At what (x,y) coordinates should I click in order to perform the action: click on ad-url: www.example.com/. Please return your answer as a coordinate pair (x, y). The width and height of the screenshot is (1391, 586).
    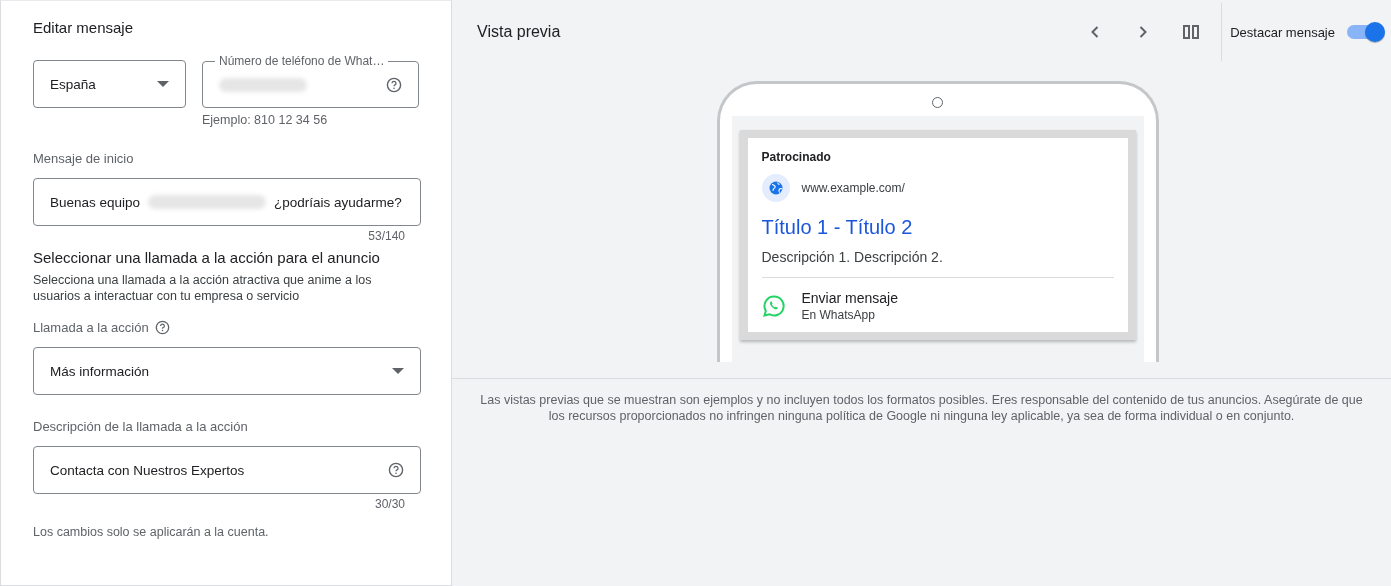
    Looking at the image, I should click on (853, 188).